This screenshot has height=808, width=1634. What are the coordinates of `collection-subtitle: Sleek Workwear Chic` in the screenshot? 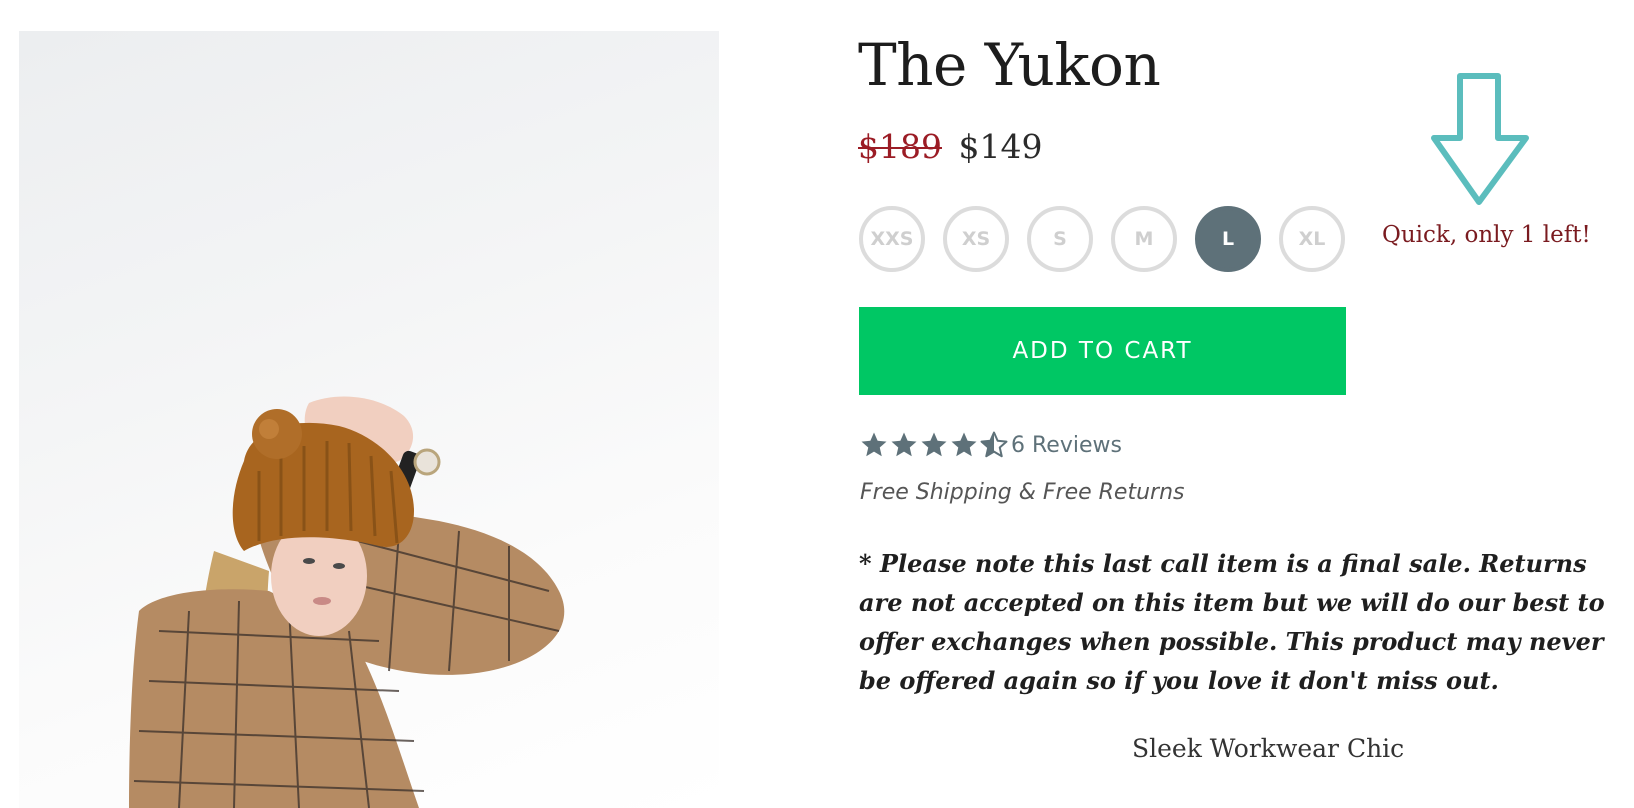 It's located at (1268, 748).